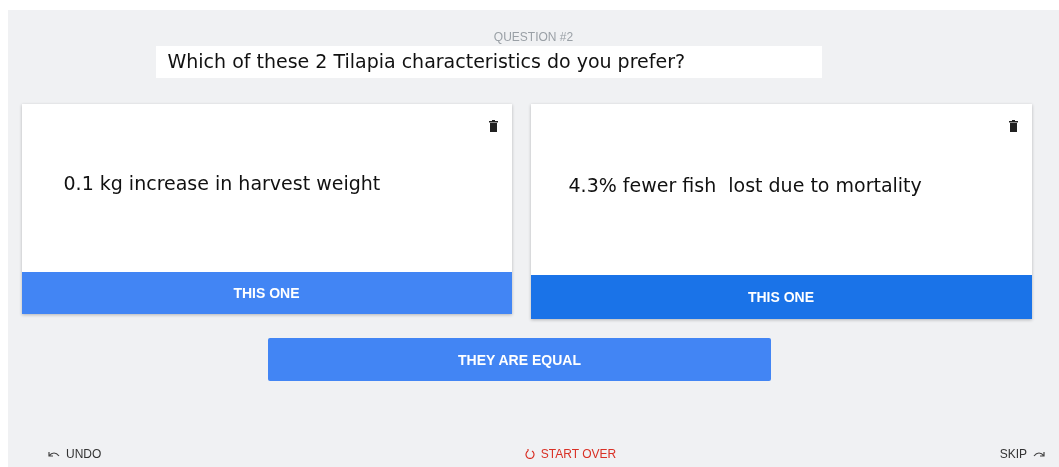  Describe the element at coordinates (529, 454) in the screenshot. I see `restart-icon` at that location.